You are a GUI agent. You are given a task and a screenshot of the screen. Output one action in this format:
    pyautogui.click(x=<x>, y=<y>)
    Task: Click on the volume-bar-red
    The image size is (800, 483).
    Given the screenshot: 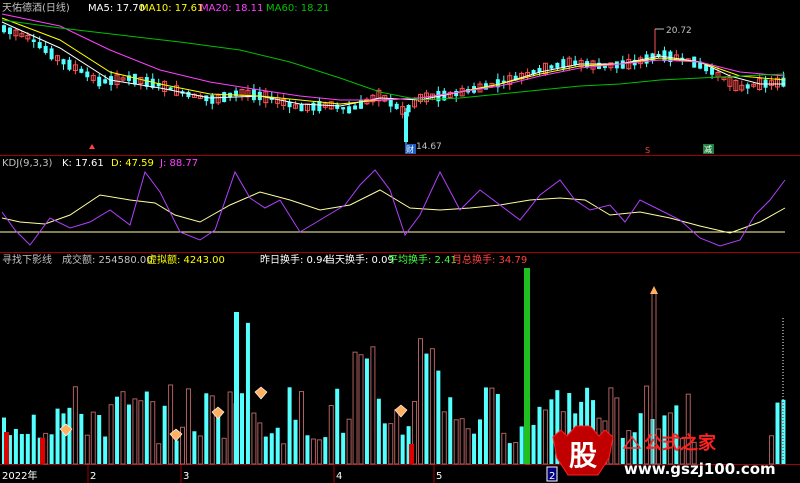 What is the action you would take?
    pyautogui.click(x=42, y=451)
    